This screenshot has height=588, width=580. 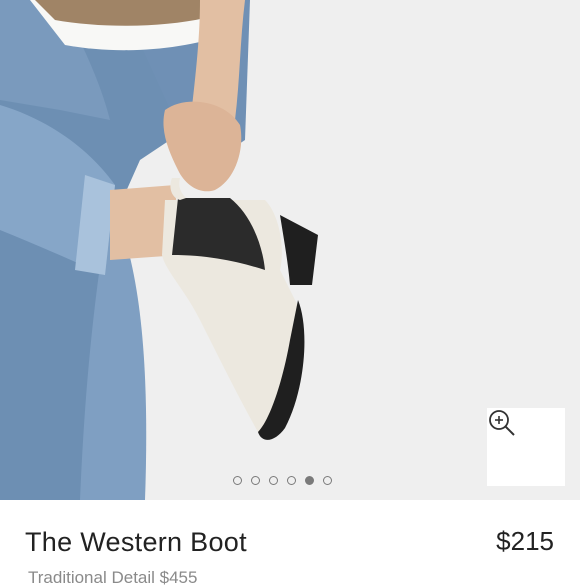 What do you see at coordinates (502, 423) in the screenshot?
I see `zoom-in-icon` at bounding box center [502, 423].